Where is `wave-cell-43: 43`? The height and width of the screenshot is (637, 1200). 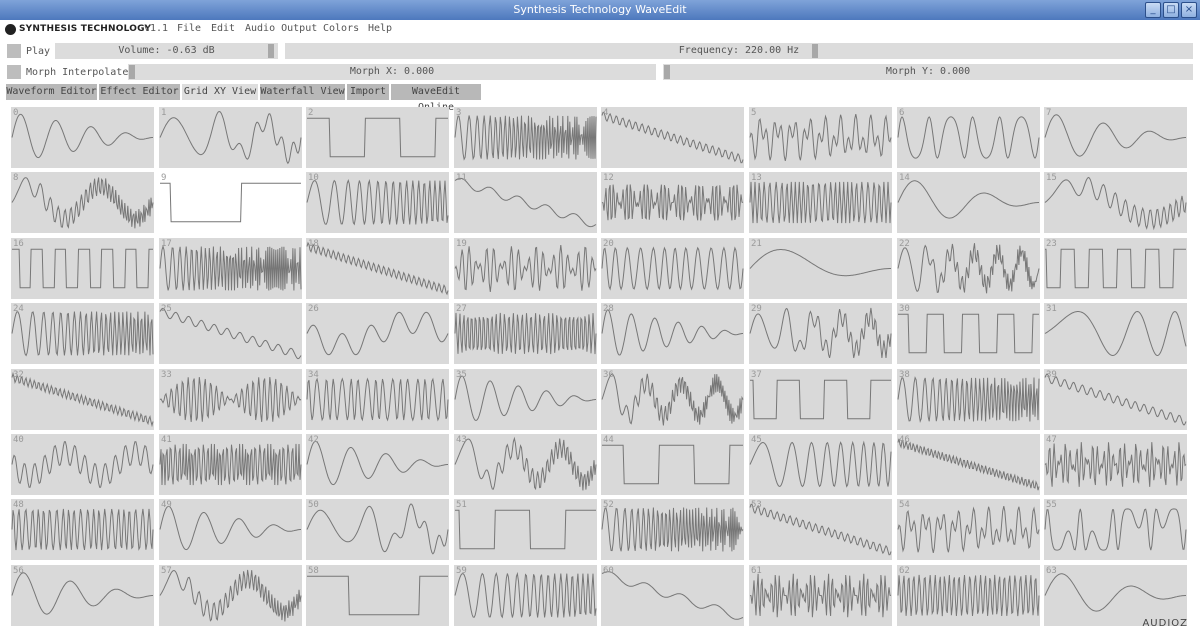
wave-cell-43: 43 is located at coordinates (525, 464).